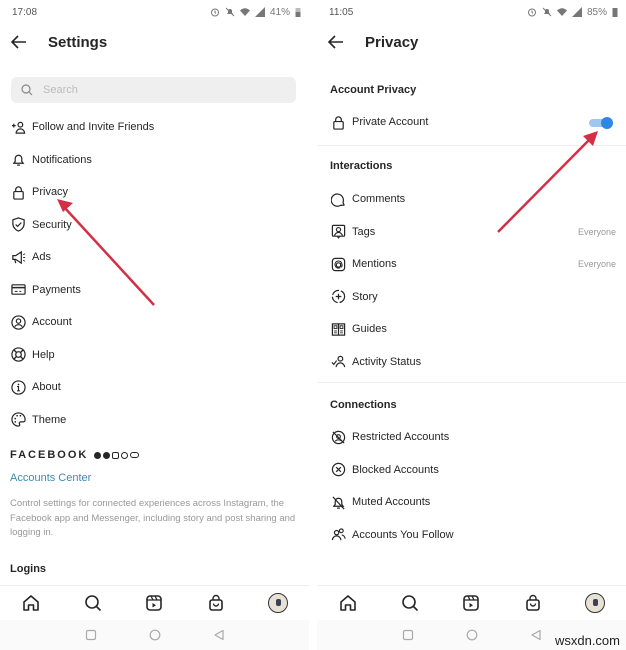  Describe the element at coordinates (116, 455) in the screenshot. I see `instagram-icon` at that location.